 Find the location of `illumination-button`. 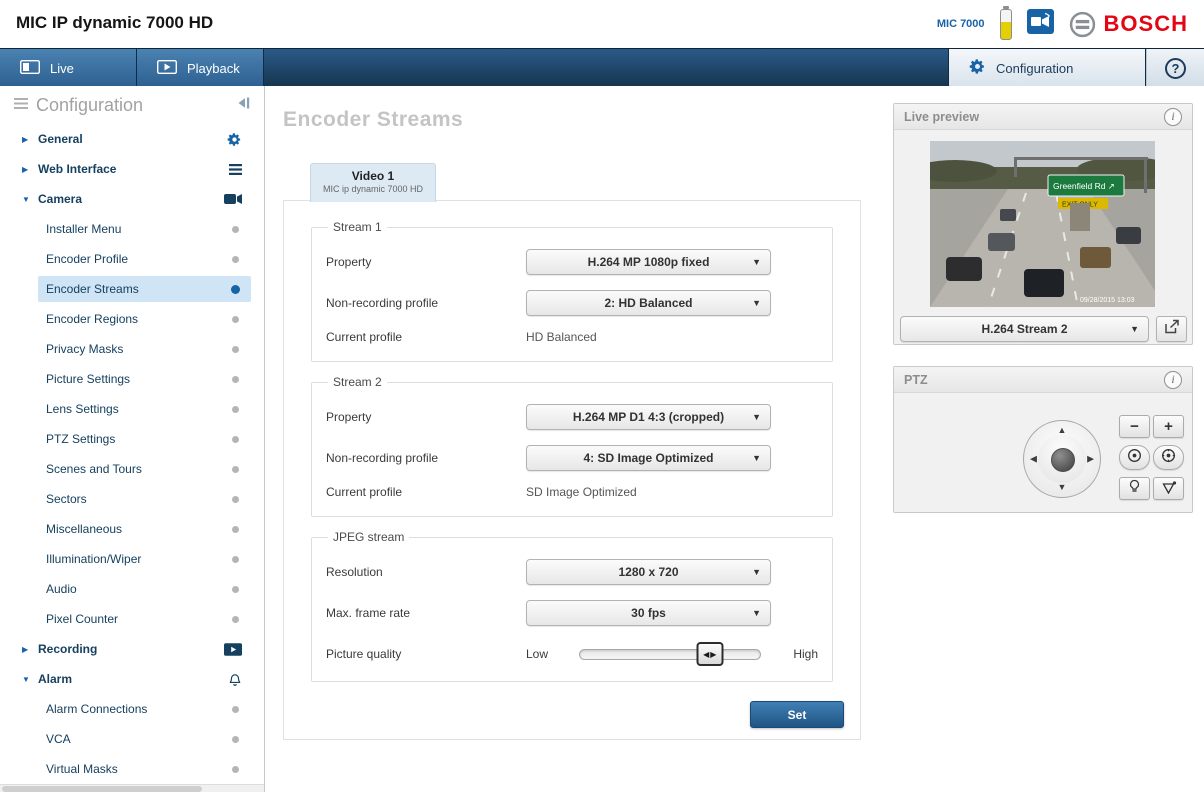

illumination-button is located at coordinates (1134, 488).